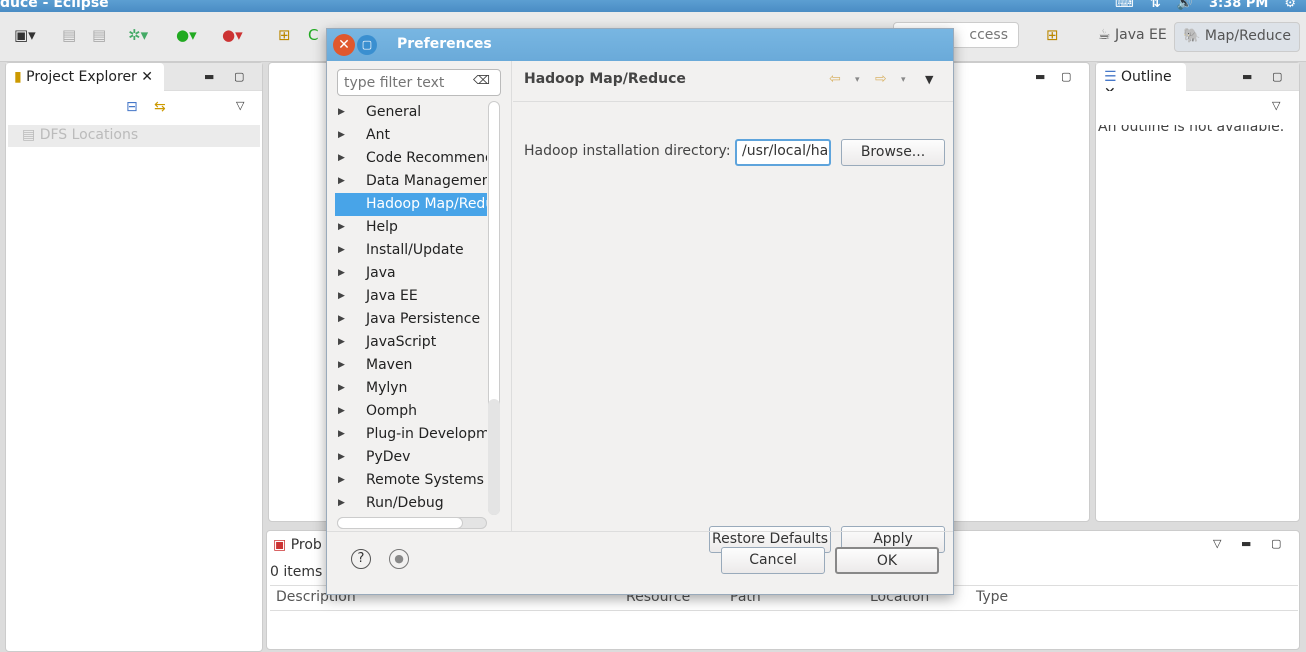 This screenshot has width=1306, height=652. I want to click on settings-icon: ⚙, so click(1290, 5).